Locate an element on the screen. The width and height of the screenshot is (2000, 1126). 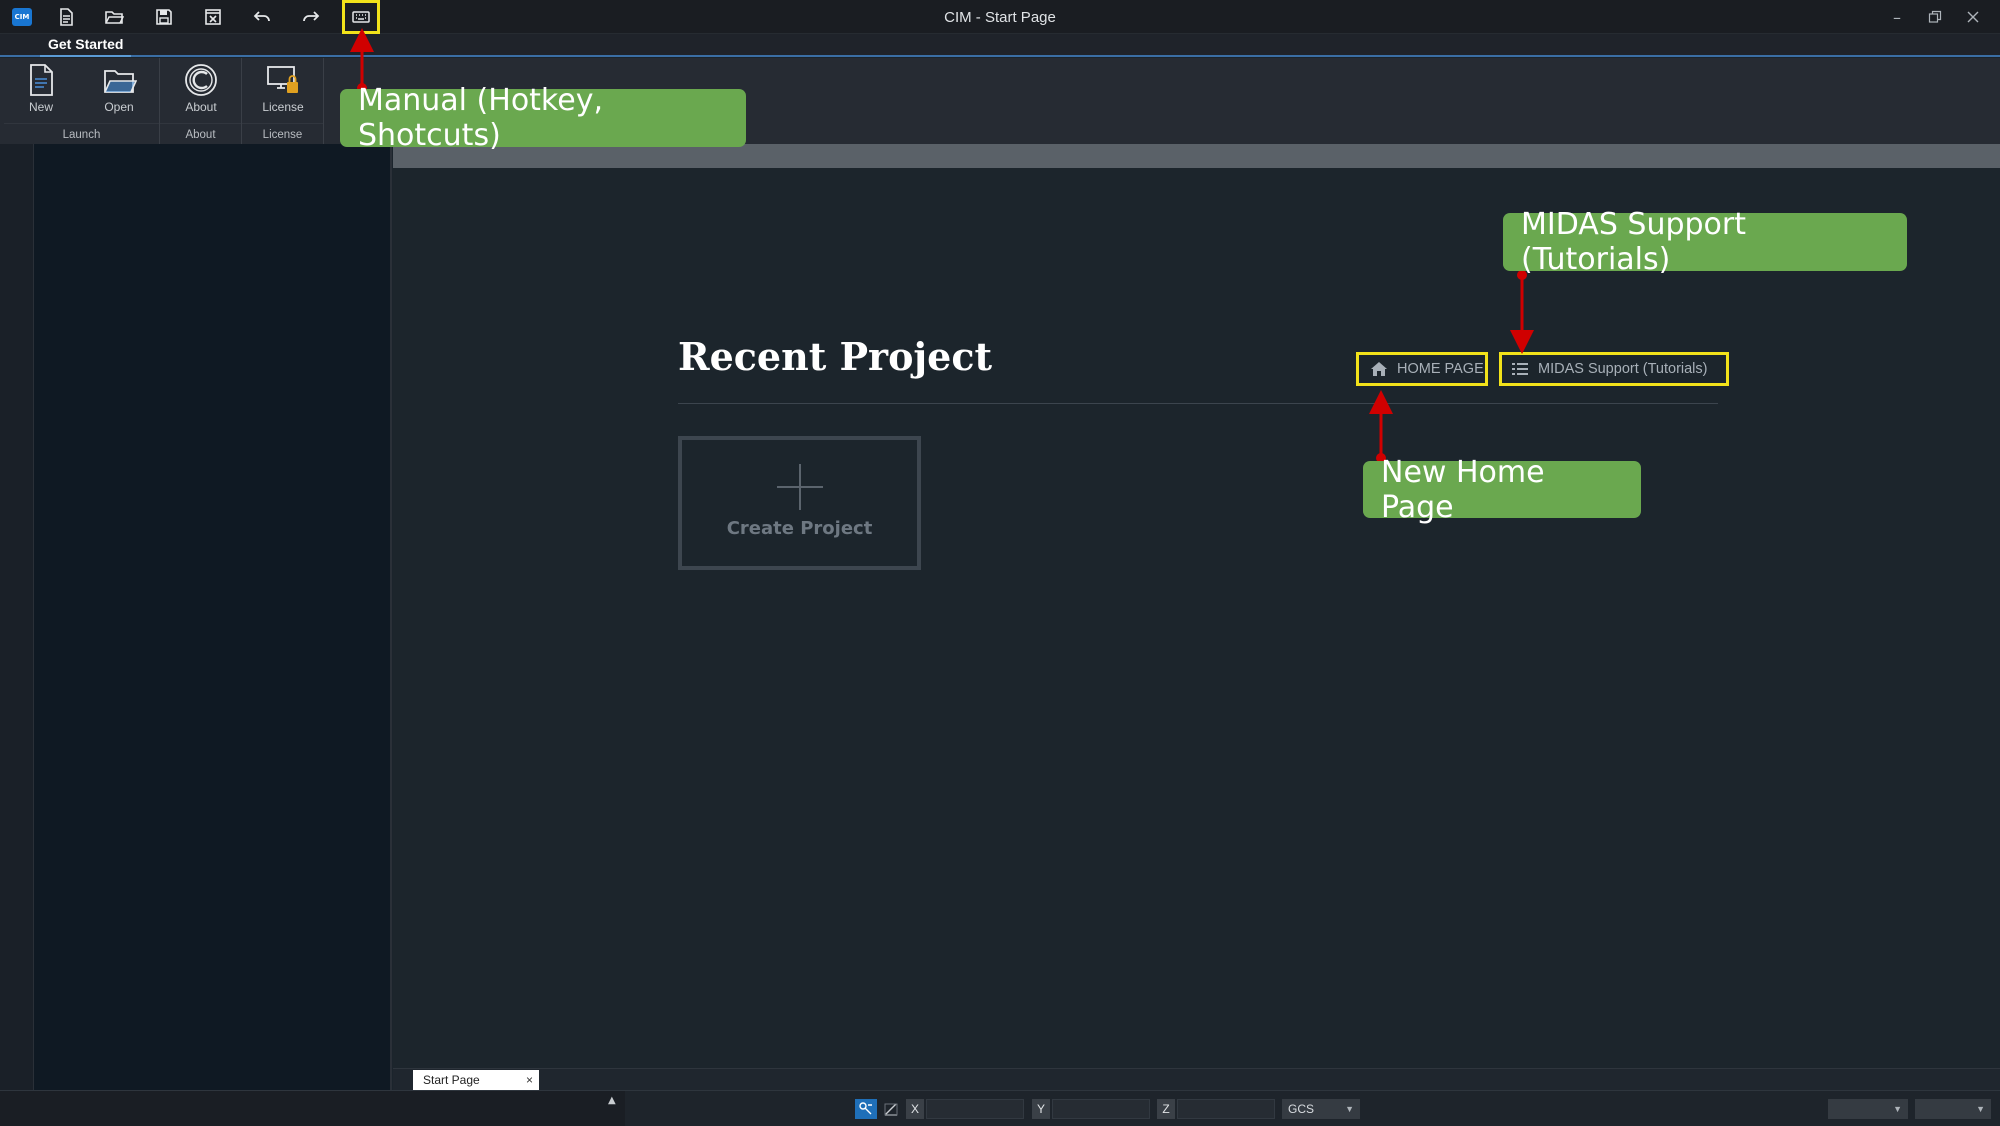
license-icon is located at coordinates (282, 79).